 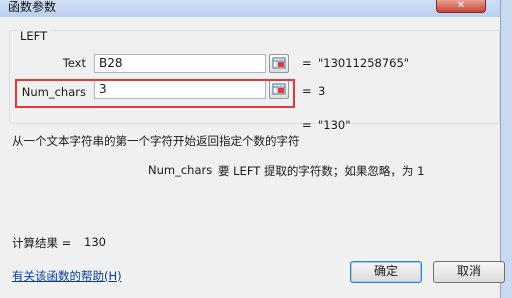 What do you see at coordinates (506, 149) in the screenshot?
I see `window-edge` at bounding box center [506, 149].